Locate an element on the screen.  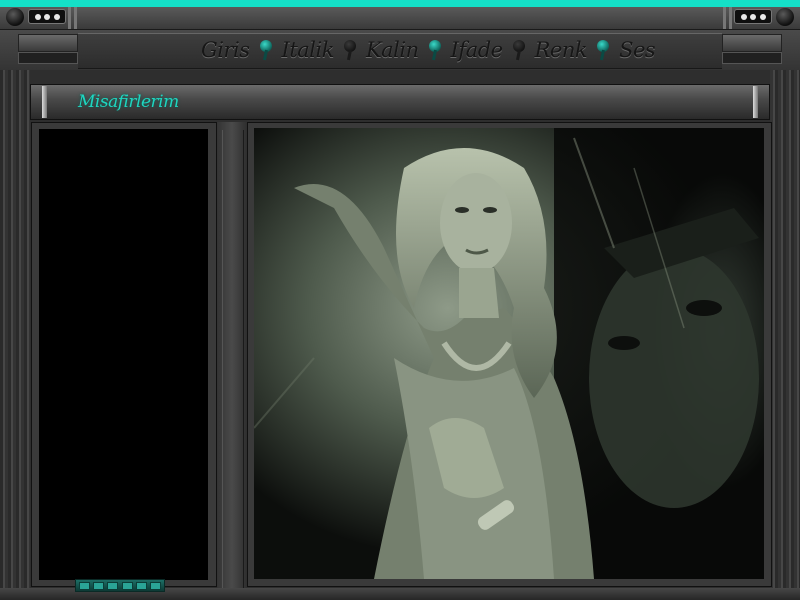
menu-side-block-left is located at coordinates (48, 43).